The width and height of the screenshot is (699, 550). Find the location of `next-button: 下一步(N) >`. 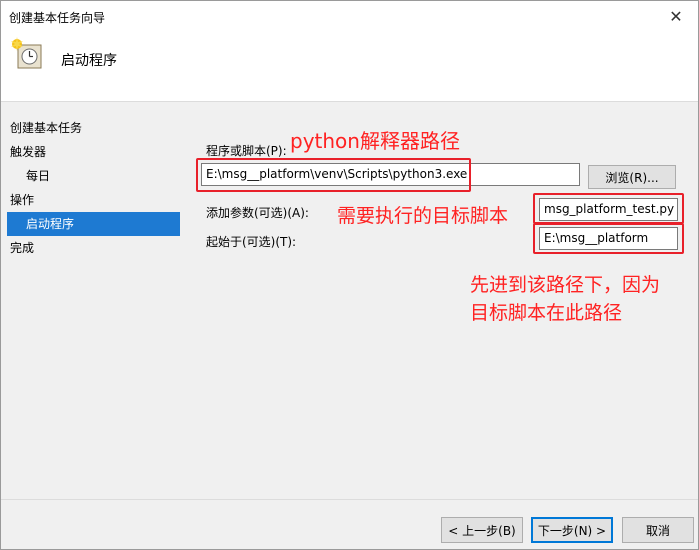

next-button: 下一步(N) > is located at coordinates (572, 530).